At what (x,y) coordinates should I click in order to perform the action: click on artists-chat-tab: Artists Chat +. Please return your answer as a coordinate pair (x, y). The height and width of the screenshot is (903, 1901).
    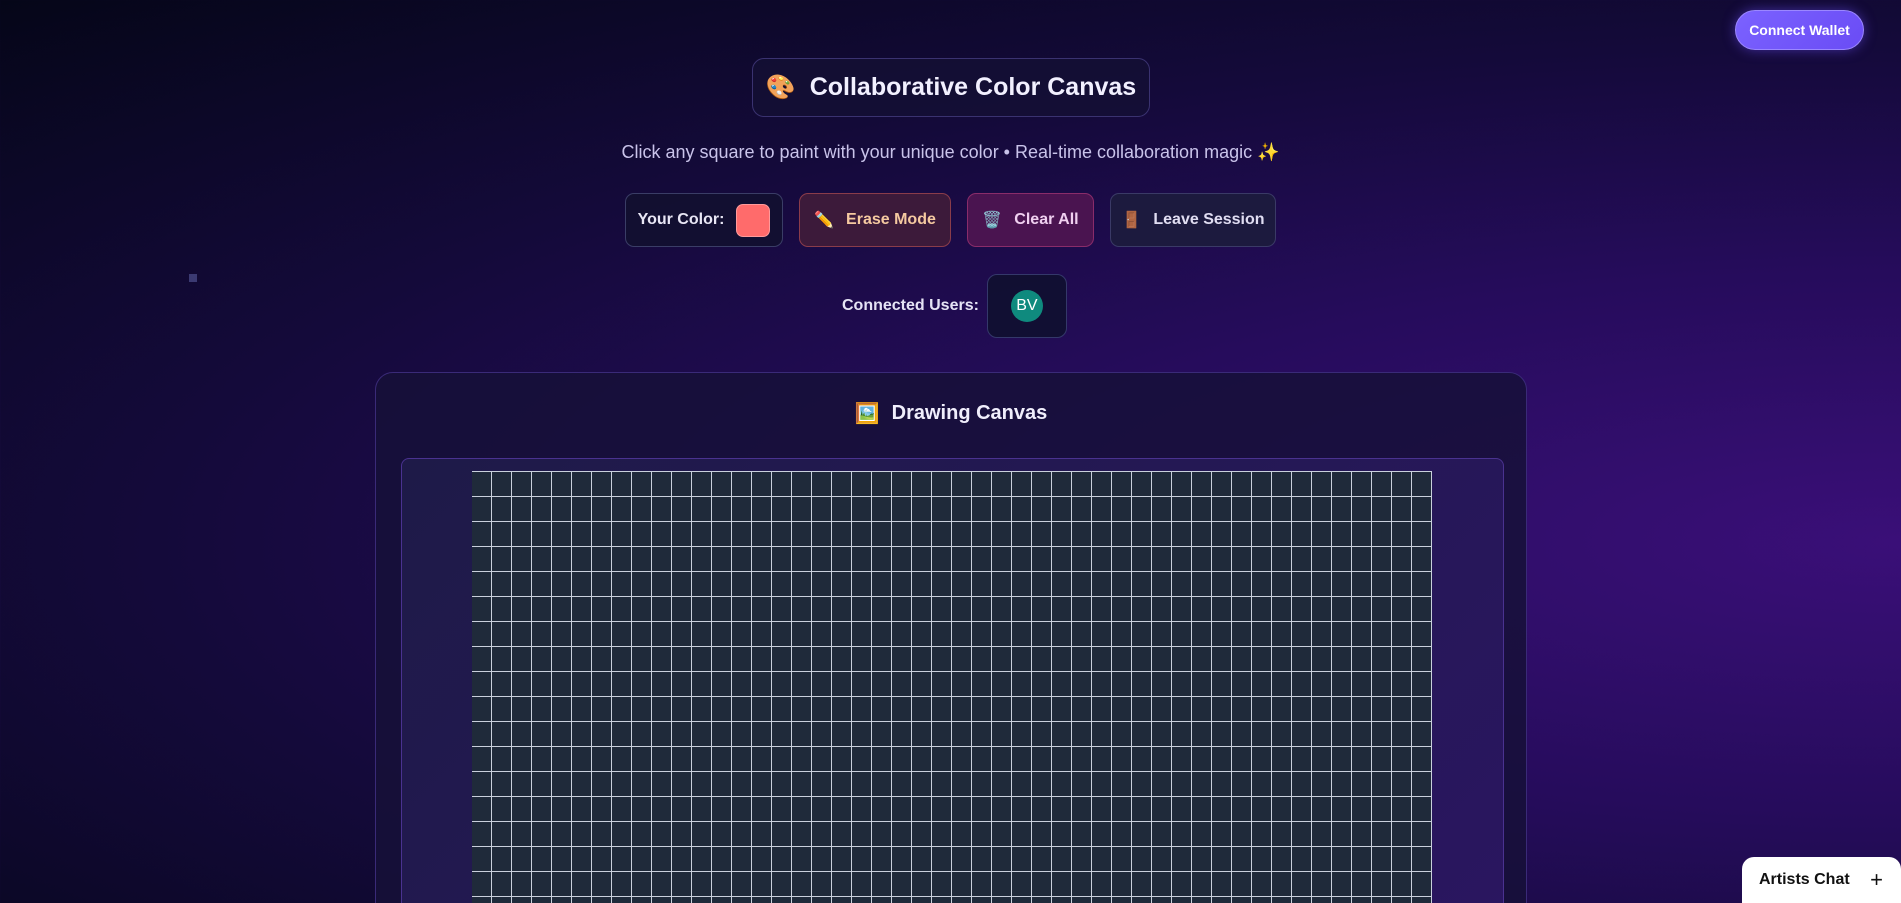
    Looking at the image, I should click on (1821, 880).